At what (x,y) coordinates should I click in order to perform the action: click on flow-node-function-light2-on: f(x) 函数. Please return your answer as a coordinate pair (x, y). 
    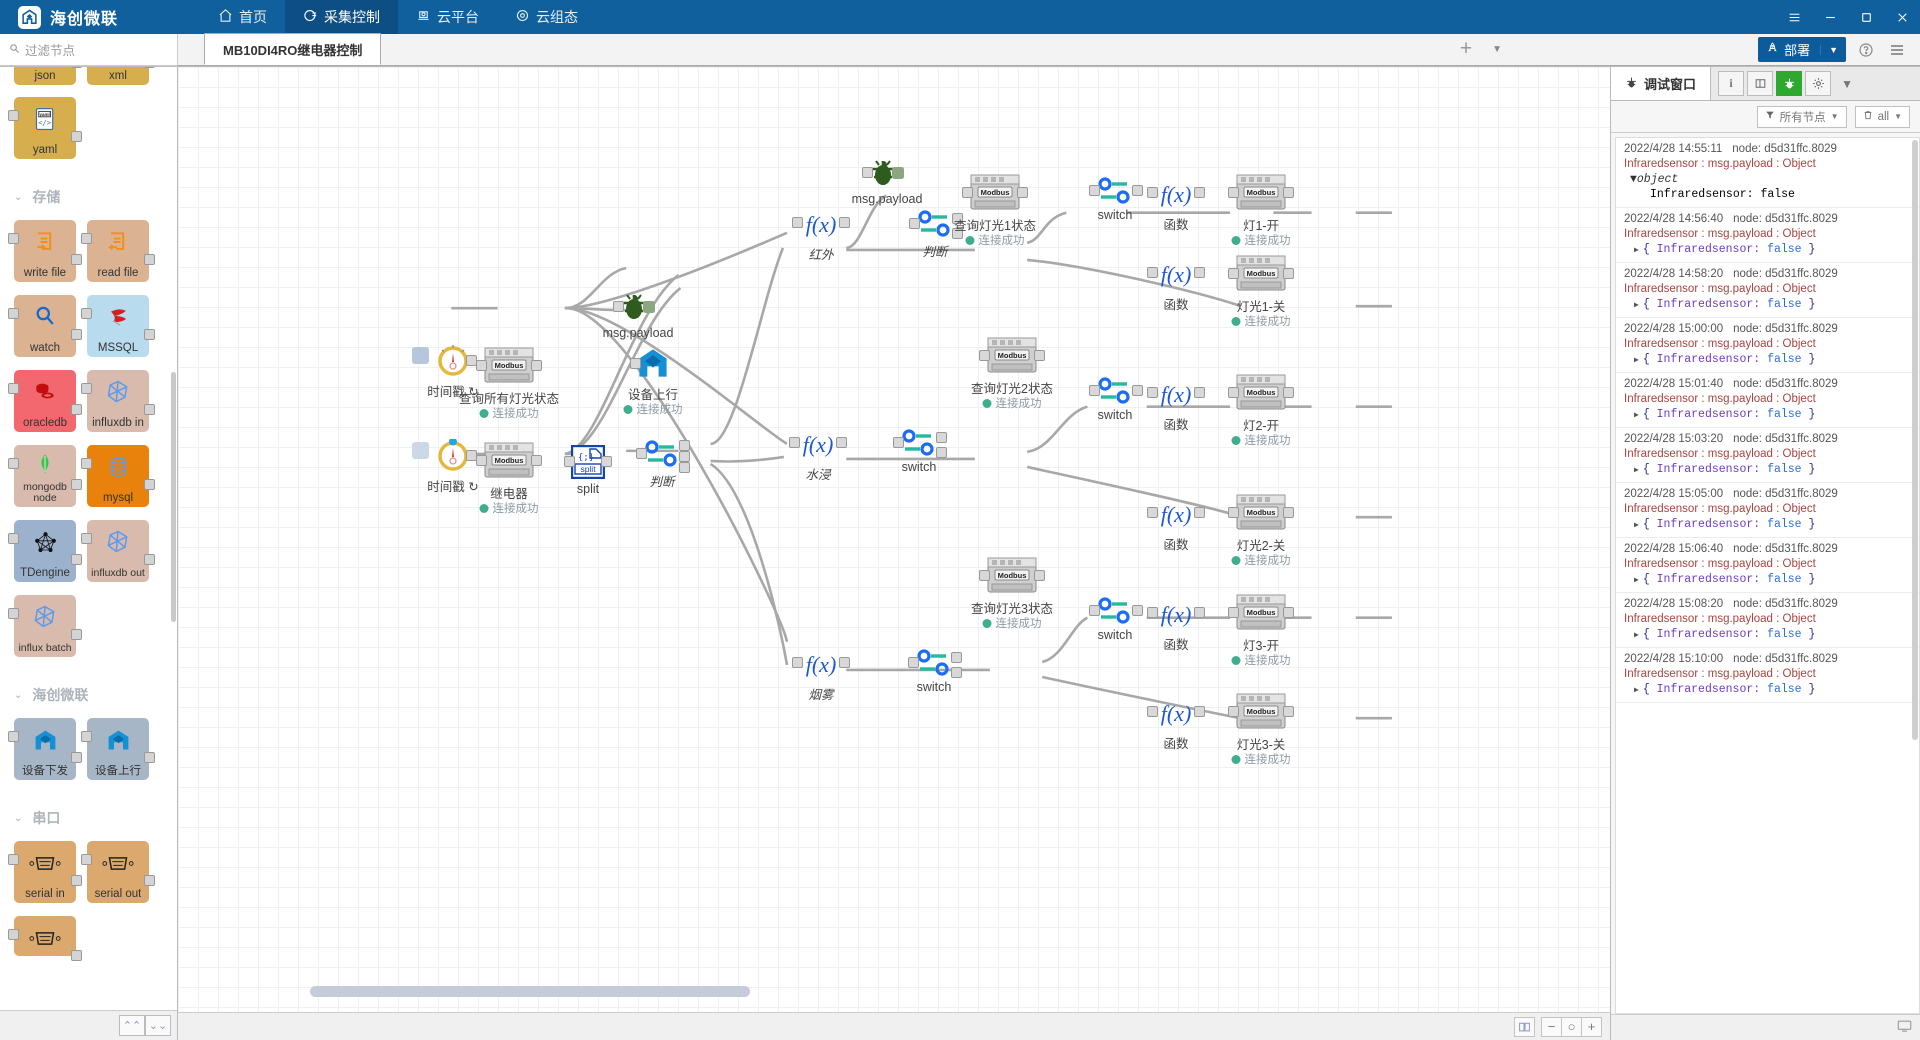
    Looking at the image, I should click on (1176, 404).